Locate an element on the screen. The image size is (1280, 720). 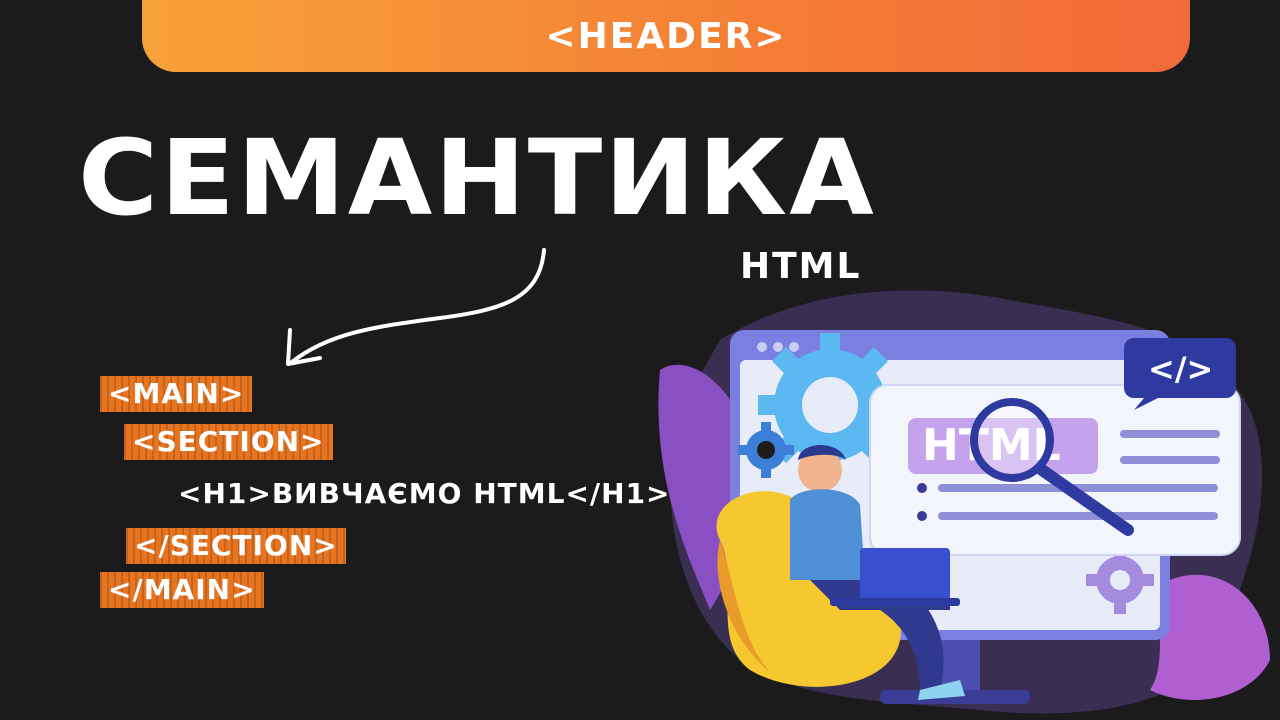
laptop-icon is located at coordinates (905, 576).